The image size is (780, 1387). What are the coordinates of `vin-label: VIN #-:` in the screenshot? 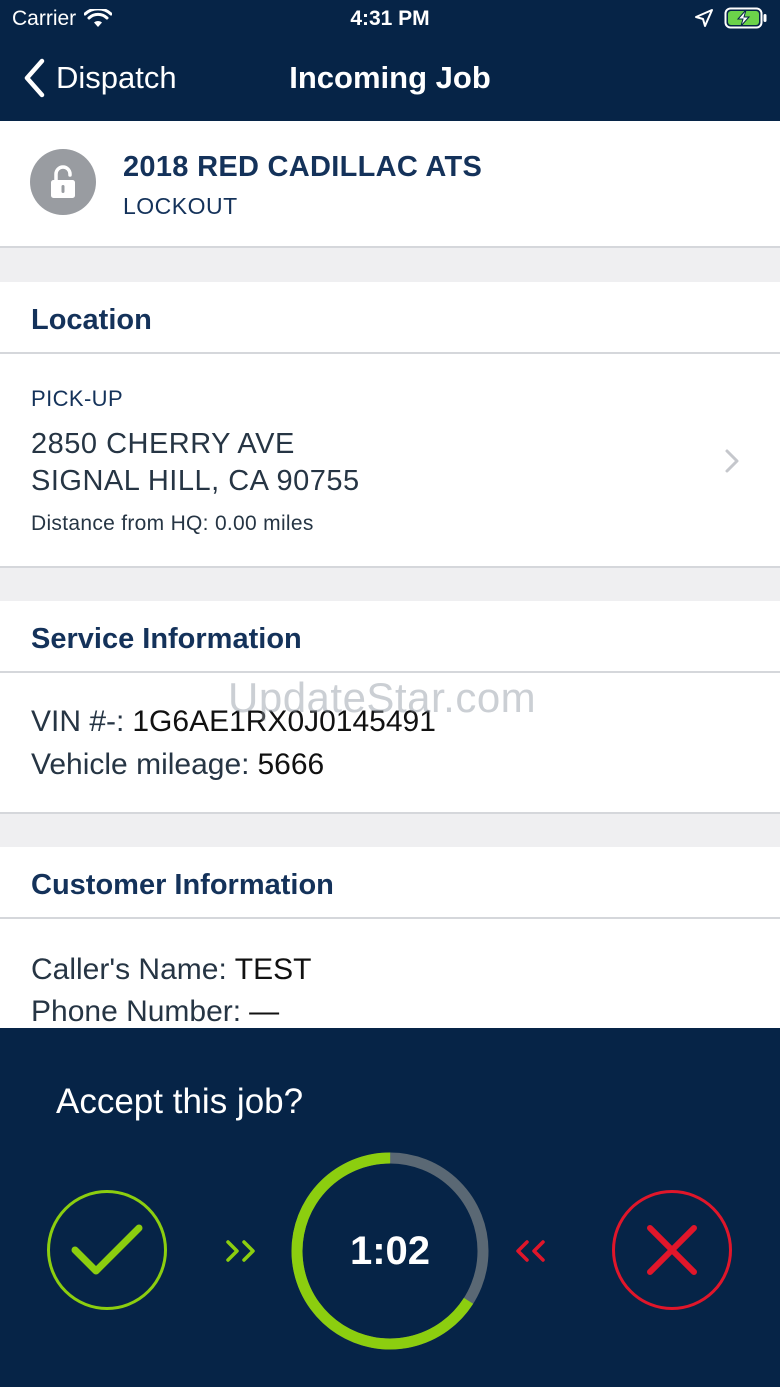 It's located at (78, 721).